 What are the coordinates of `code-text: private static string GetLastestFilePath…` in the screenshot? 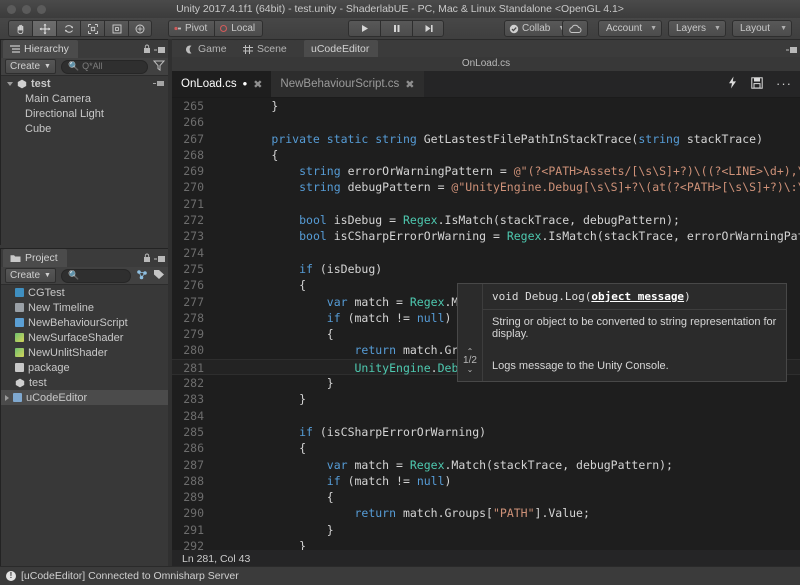 It's located at (508, 139).